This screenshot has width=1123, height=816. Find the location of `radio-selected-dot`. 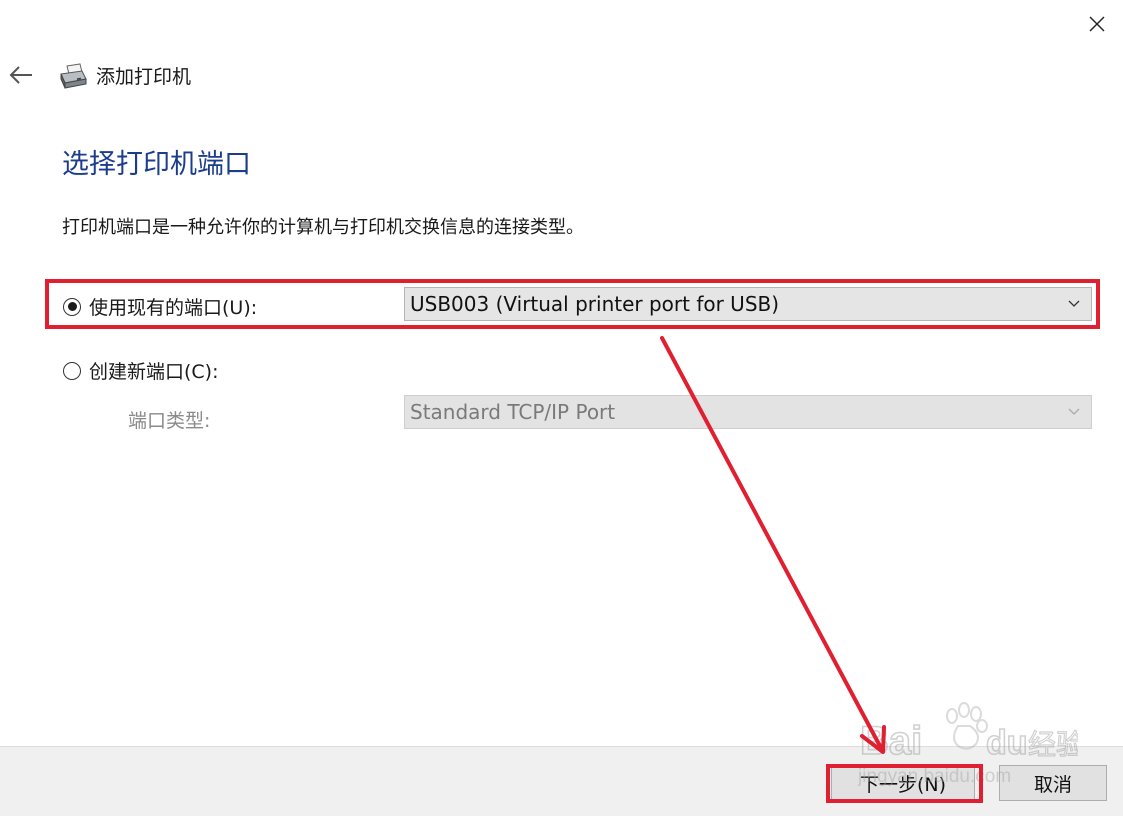

radio-selected-dot is located at coordinates (72, 306).